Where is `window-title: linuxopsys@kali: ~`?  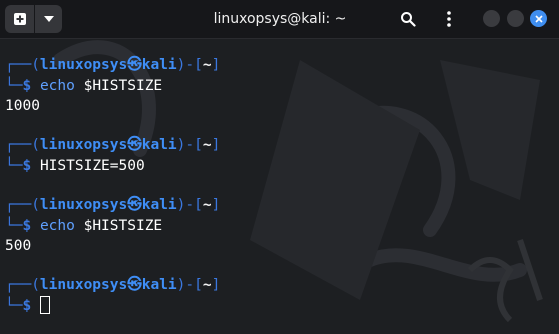
window-title: linuxopsys@kali: ~ is located at coordinates (280, 19).